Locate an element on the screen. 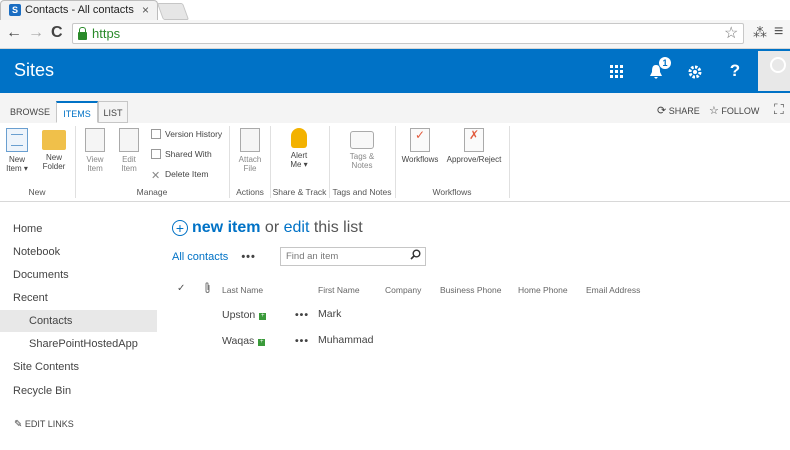  notification-bell-icon: 1 is located at coordinates (656, 71).